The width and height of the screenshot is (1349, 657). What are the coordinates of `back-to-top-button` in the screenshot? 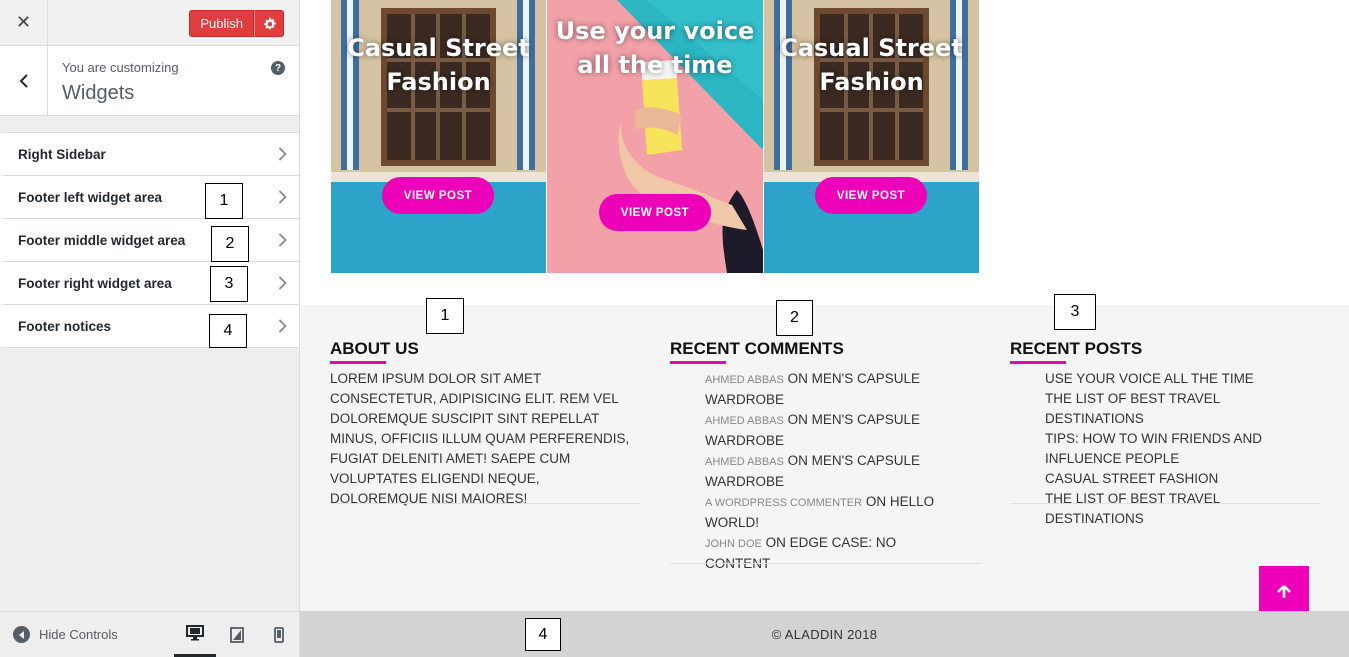 It's located at (1284, 591).